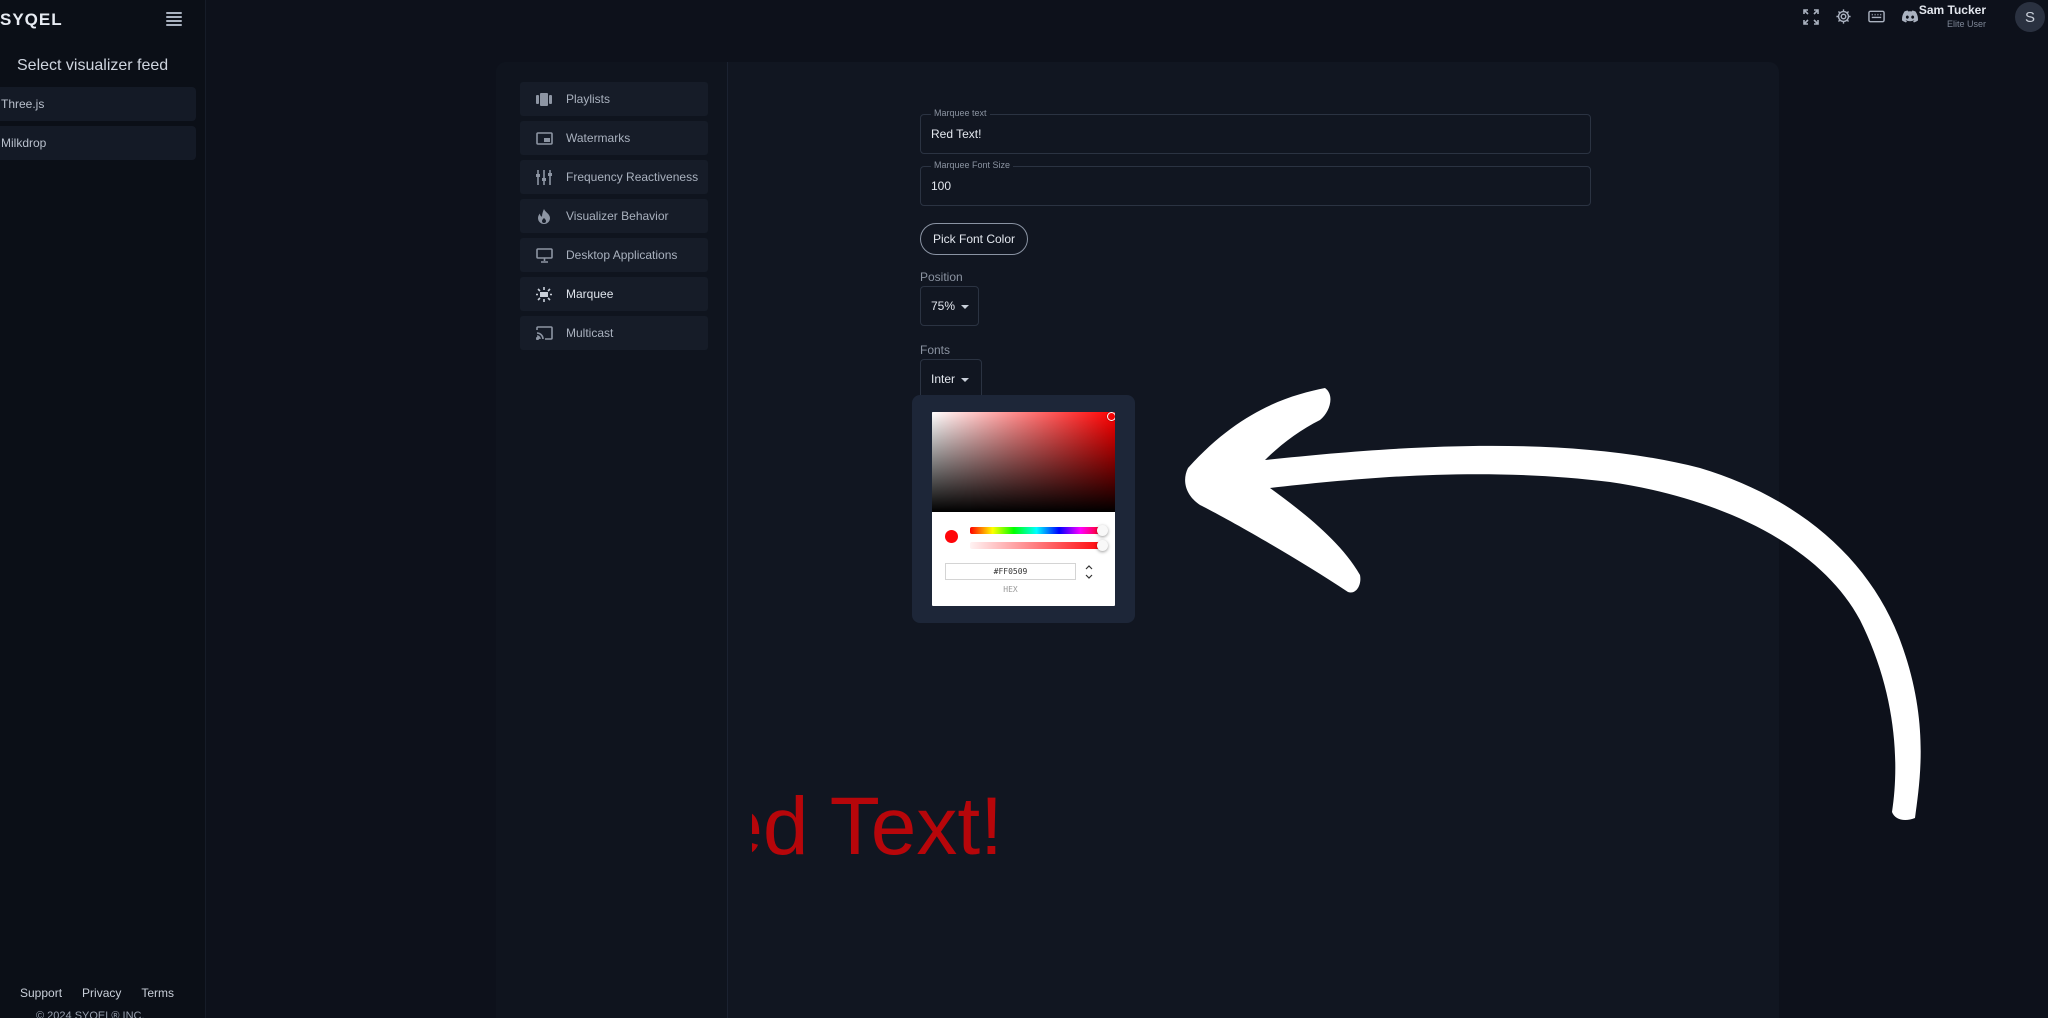 The height and width of the screenshot is (1018, 2048). What do you see at coordinates (1036, 545) in the screenshot?
I see `alpha-slider` at bounding box center [1036, 545].